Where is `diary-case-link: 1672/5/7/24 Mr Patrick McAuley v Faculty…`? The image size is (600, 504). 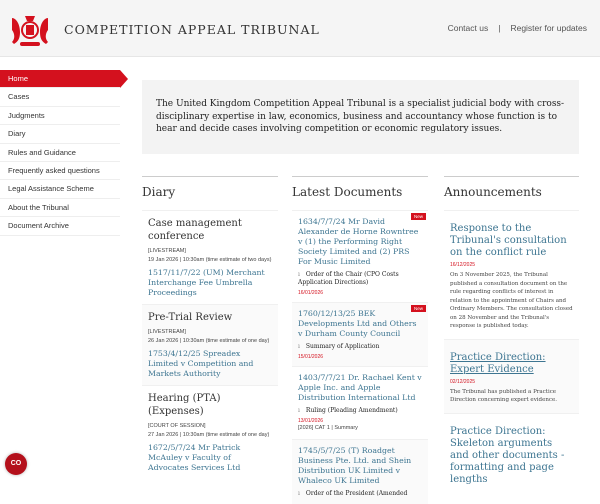
diary-case-link: 1672/5/7/24 Mr Patrick McAuley v Faculty… is located at coordinates (210, 458).